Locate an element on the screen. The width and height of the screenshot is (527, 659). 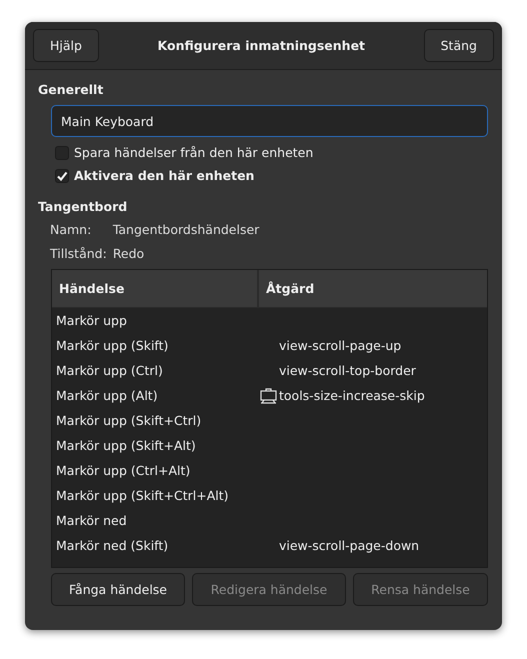
checkbox-label: Spara händelser från den här enheten is located at coordinates (194, 152).